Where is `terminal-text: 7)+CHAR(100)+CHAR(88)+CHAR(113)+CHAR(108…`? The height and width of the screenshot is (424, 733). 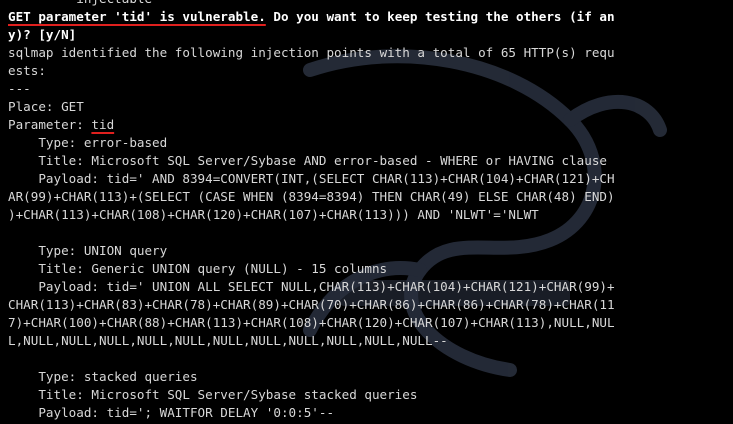
terminal-text: 7)+CHAR(100)+CHAR(88)+CHAR(113)+CHAR(108… is located at coordinates (311, 322).